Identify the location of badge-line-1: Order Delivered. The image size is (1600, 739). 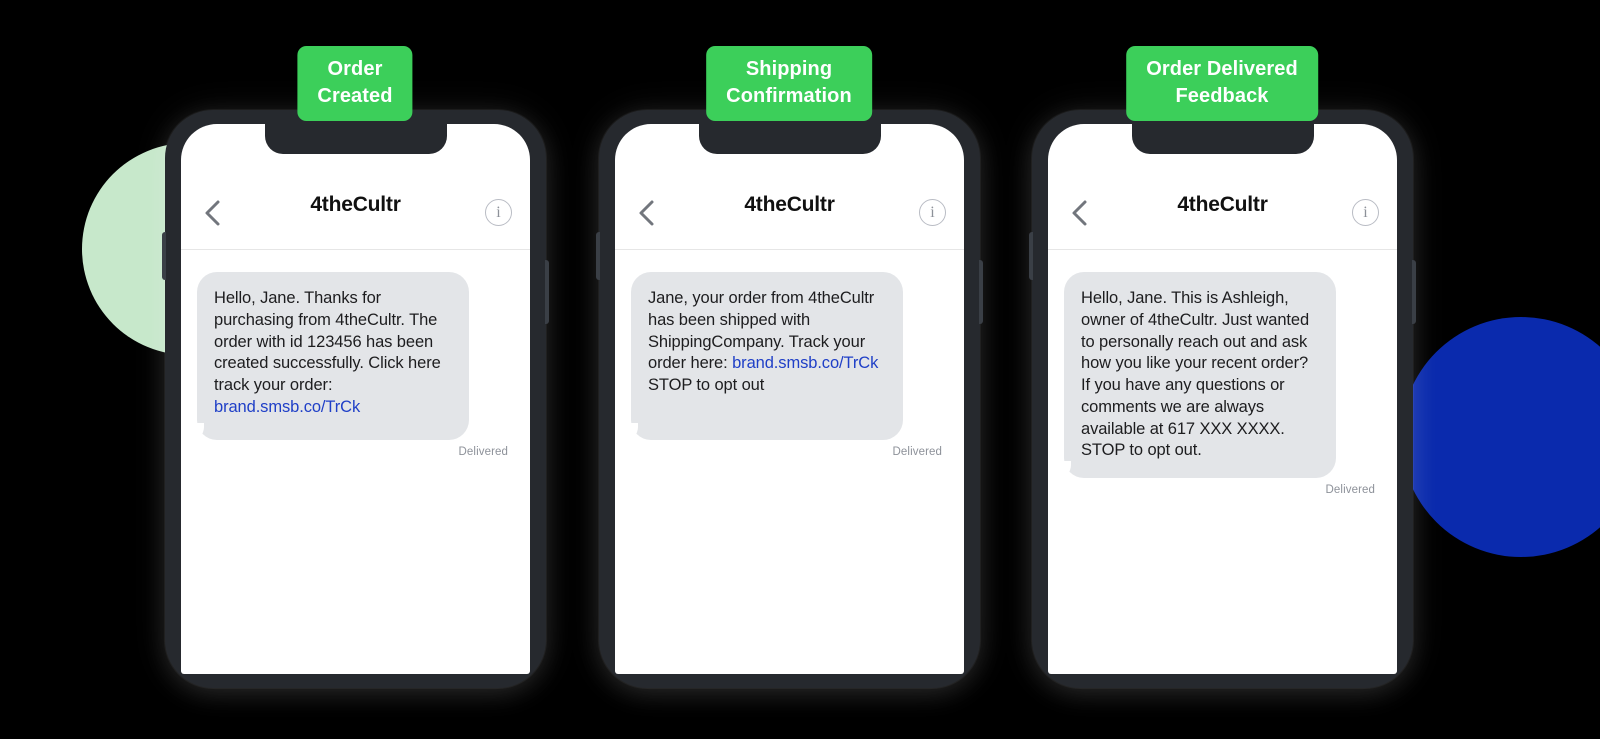
(1222, 69).